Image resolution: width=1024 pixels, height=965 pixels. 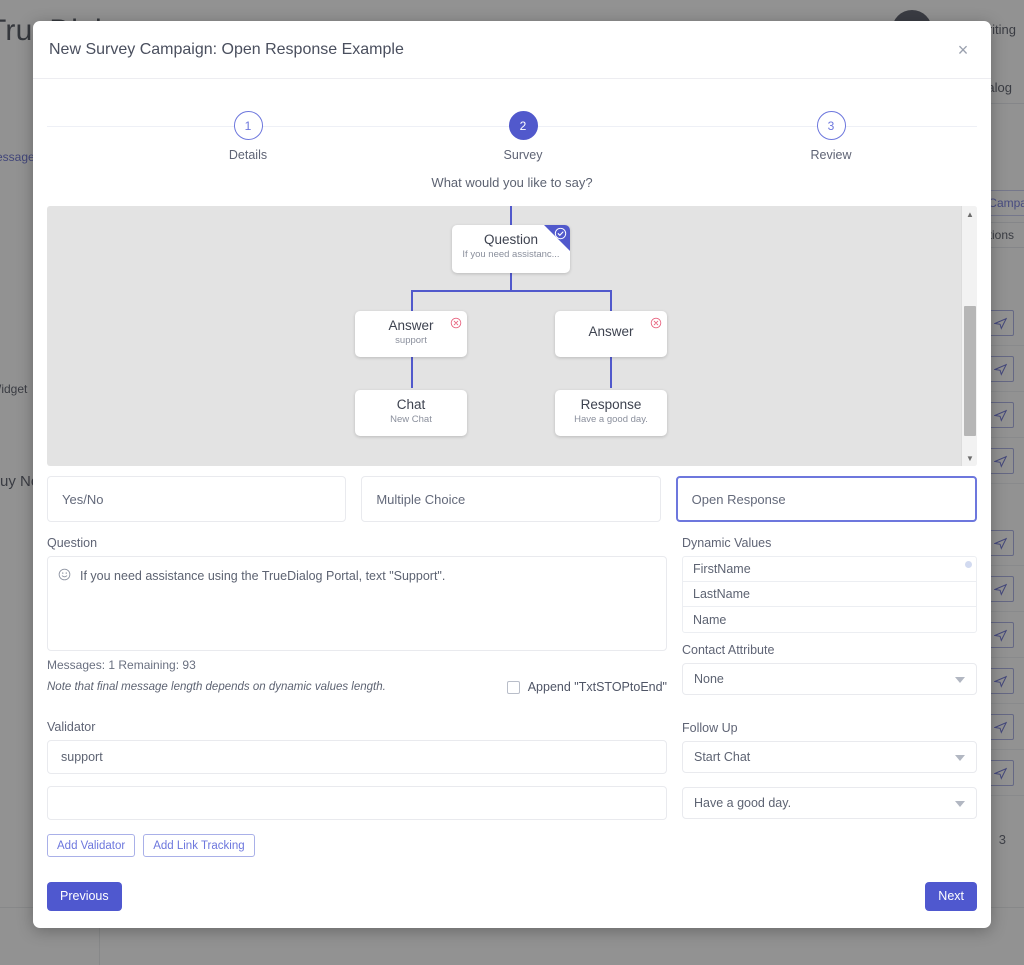 What do you see at coordinates (829, 679) in the screenshot?
I see `contact-attribute-select: None` at bounding box center [829, 679].